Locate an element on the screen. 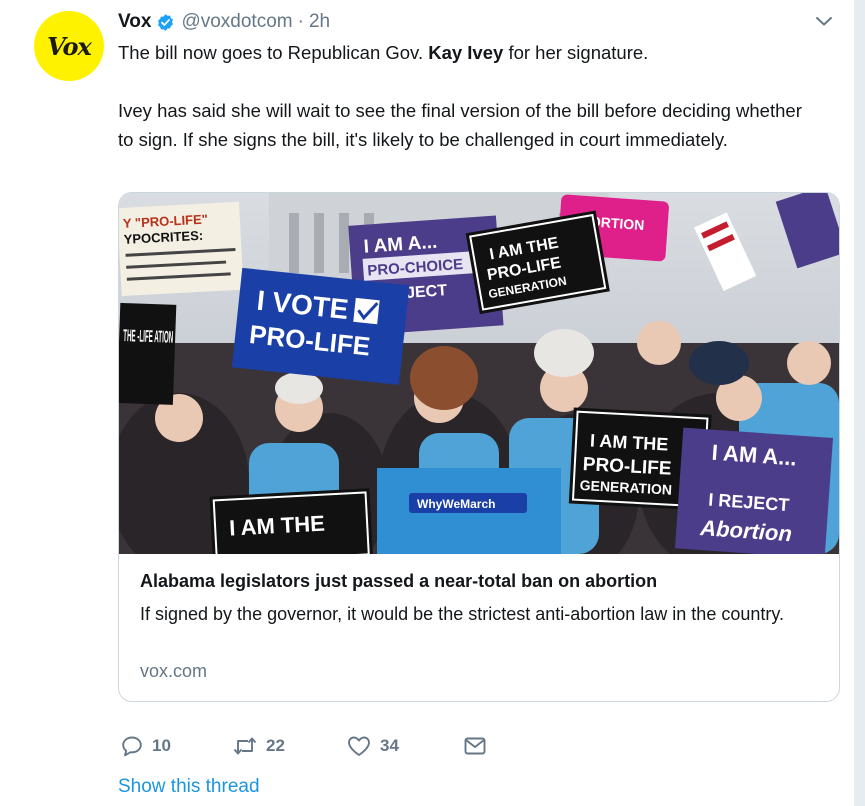  tweet-actions: 10 22 34 is located at coordinates (304, 746).